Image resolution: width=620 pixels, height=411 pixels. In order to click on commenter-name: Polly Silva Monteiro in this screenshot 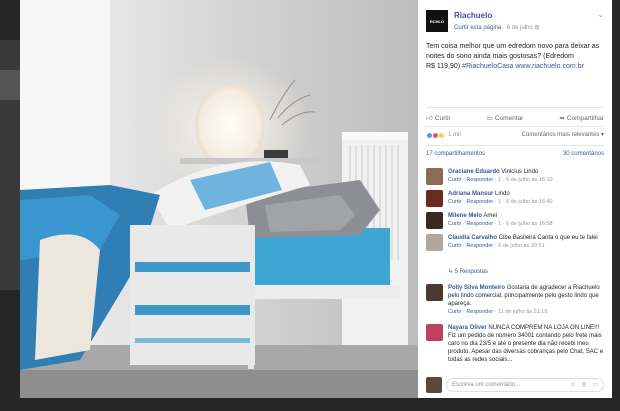, I will do `click(476, 288)`.